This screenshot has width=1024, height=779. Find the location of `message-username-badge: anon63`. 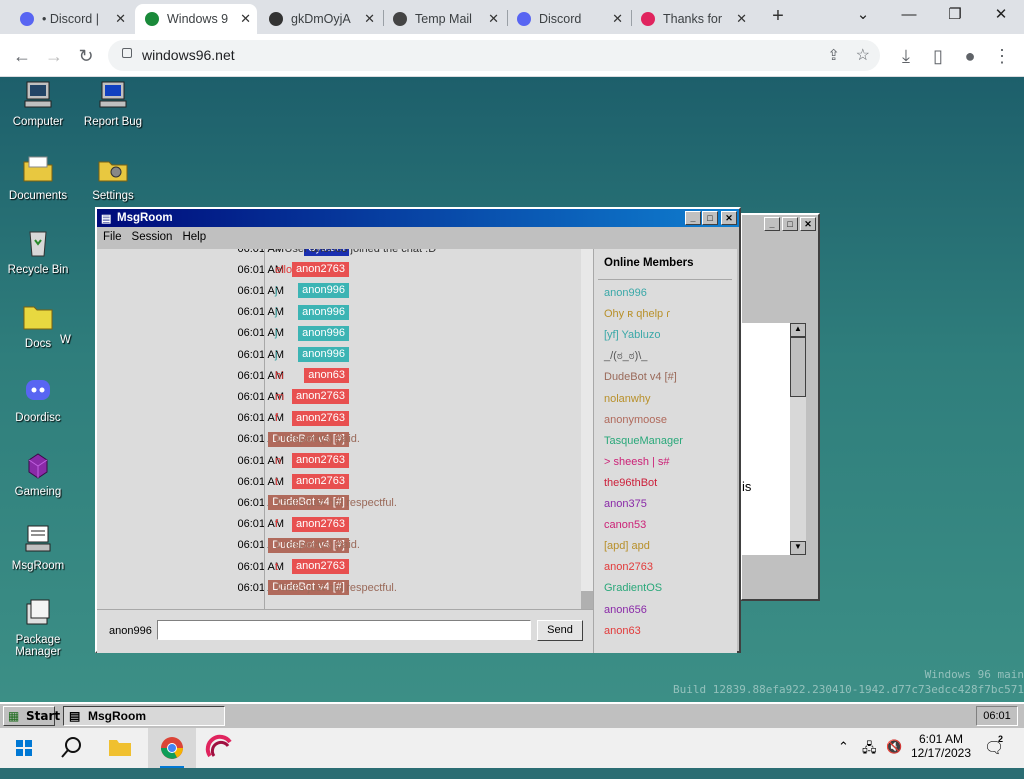

message-username-badge: anon63 is located at coordinates (326, 376).